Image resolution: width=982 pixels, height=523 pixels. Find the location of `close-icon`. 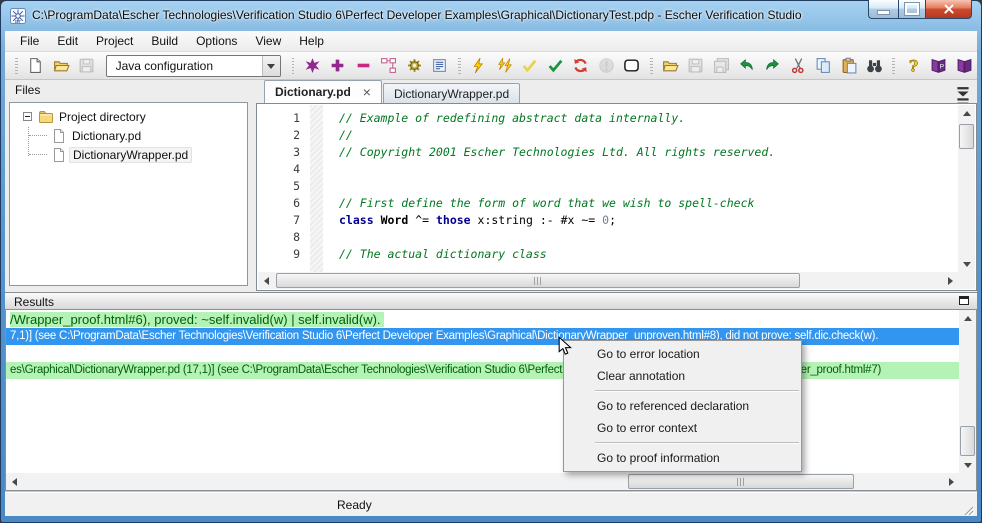

close-icon is located at coordinates (949, 9).